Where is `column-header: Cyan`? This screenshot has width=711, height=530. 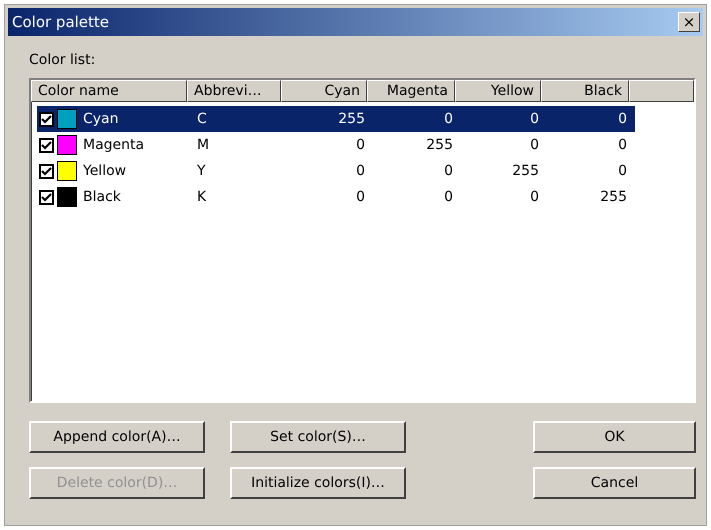 column-header: Cyan is located at coordinates (324, 91).